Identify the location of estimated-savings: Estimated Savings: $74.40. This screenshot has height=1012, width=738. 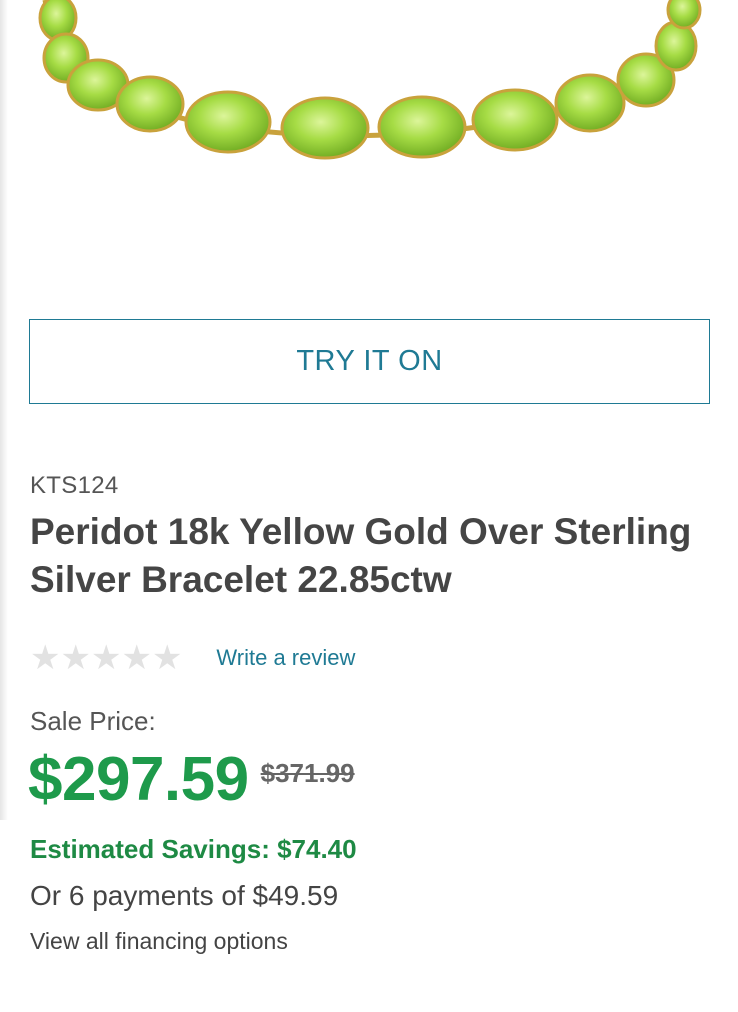
(193, 849).